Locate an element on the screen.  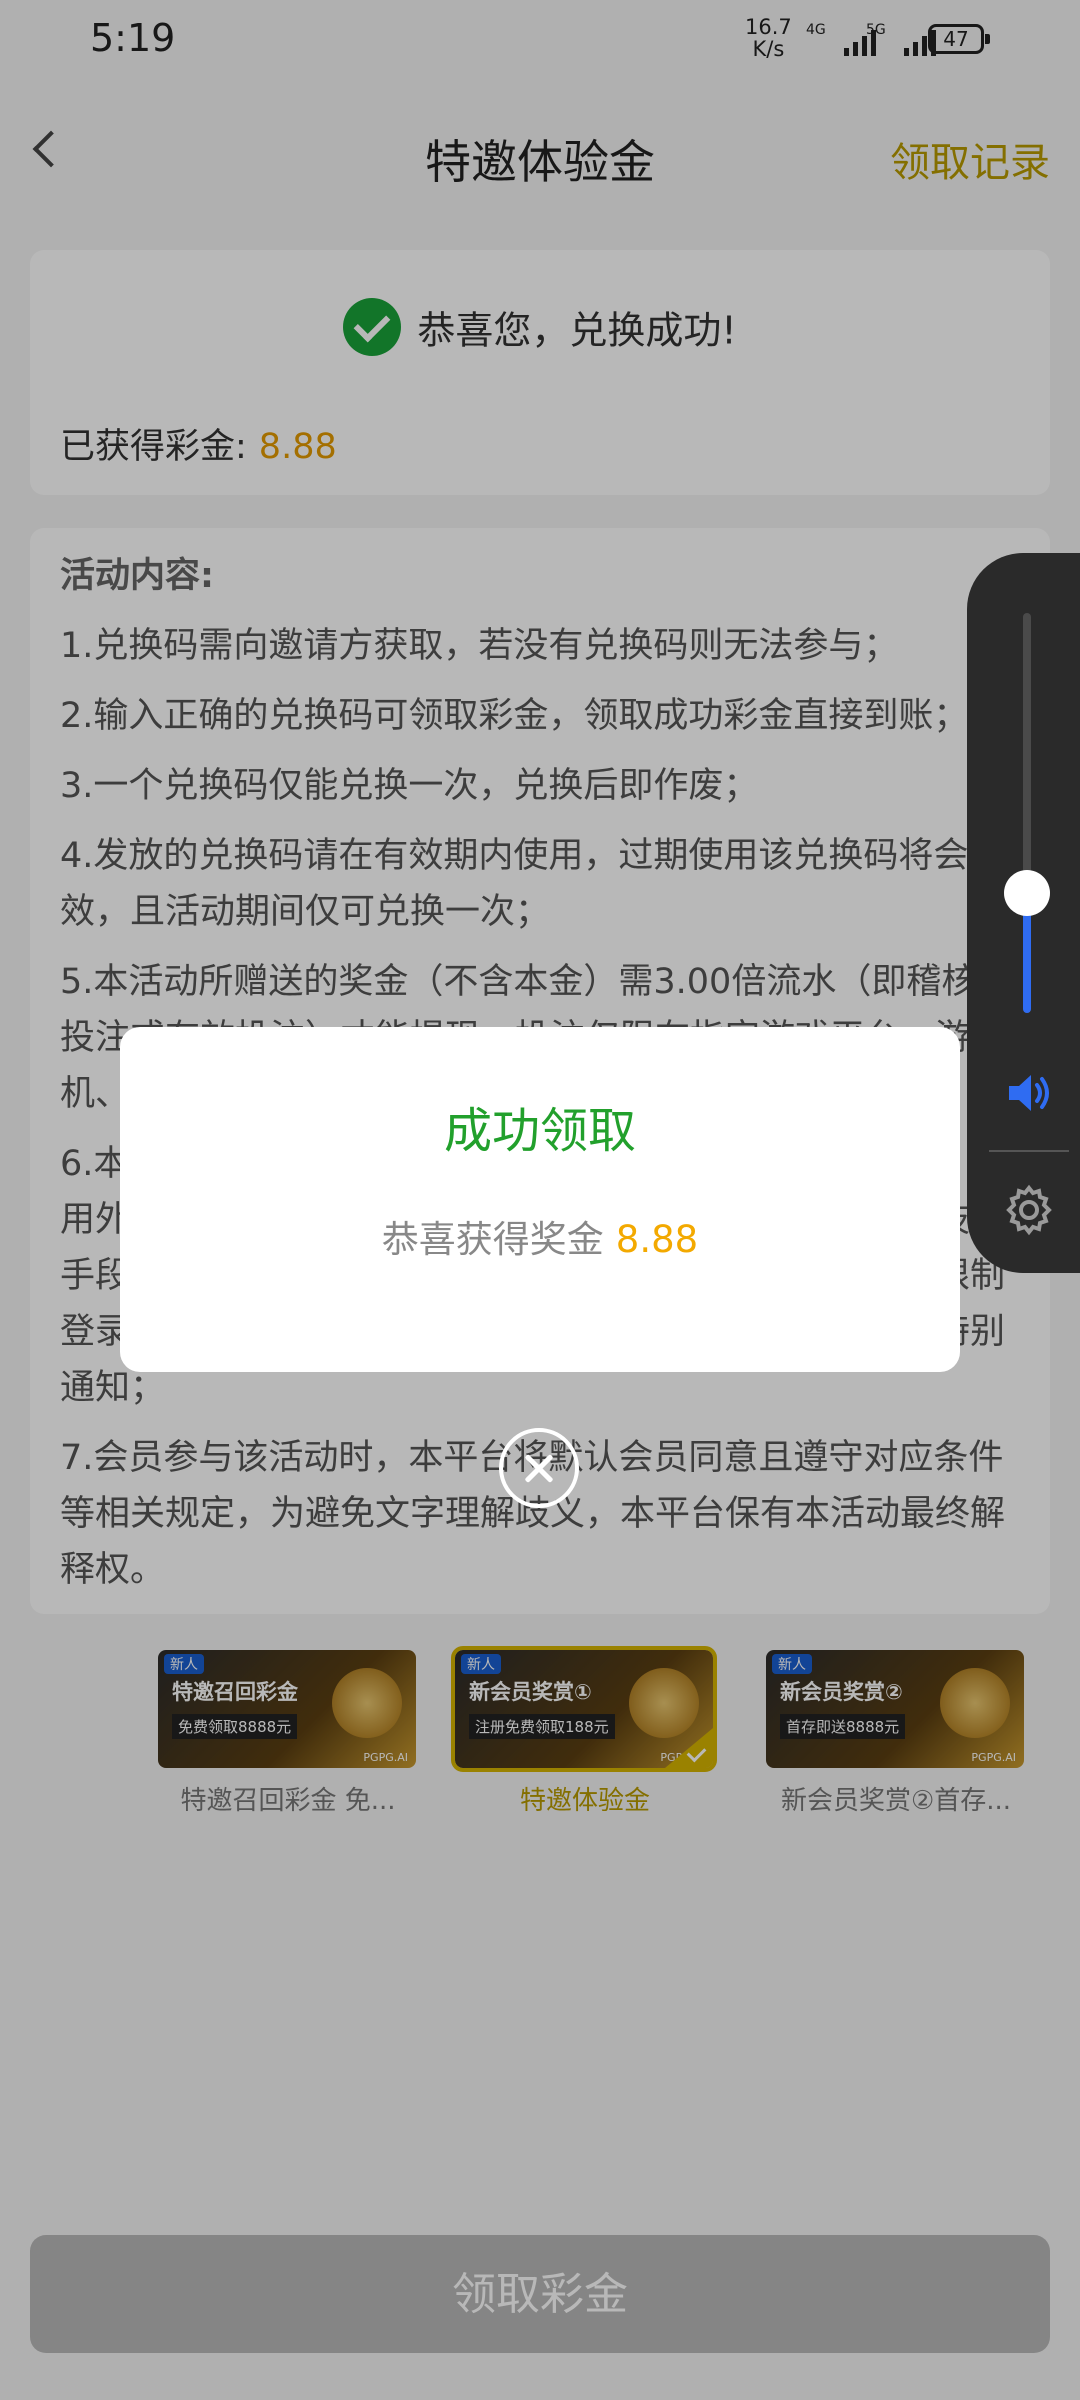
dialog-message-text: 恭喜获得奖金 is located at coordinates (492, 1239).